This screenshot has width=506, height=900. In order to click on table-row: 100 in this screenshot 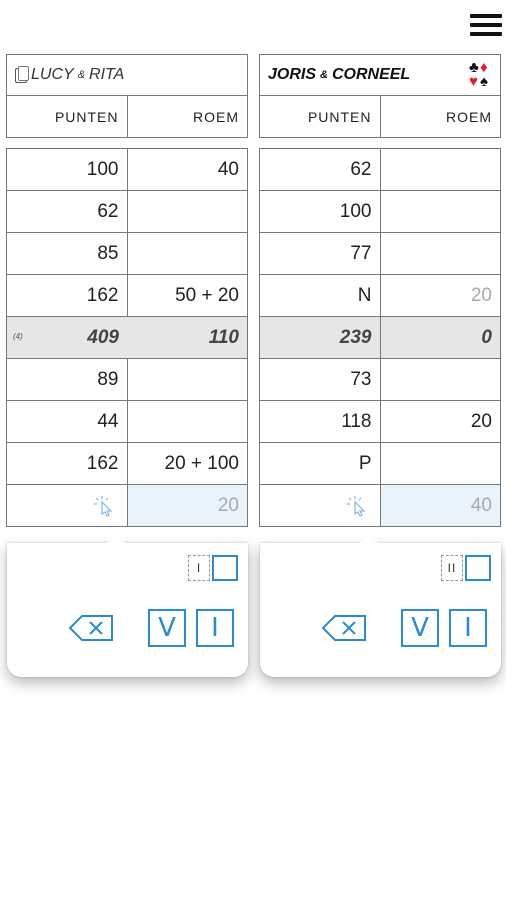, I will do `click(380, 212)`.